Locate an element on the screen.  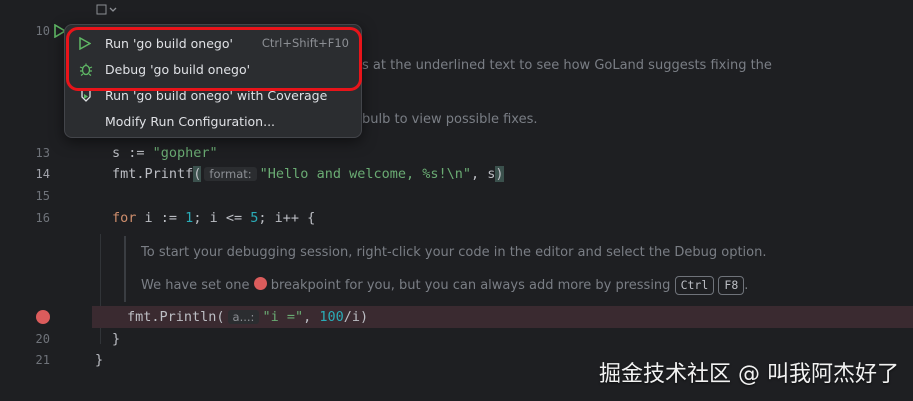
code-token: ; i++ { is located at coordinates (287, 218).